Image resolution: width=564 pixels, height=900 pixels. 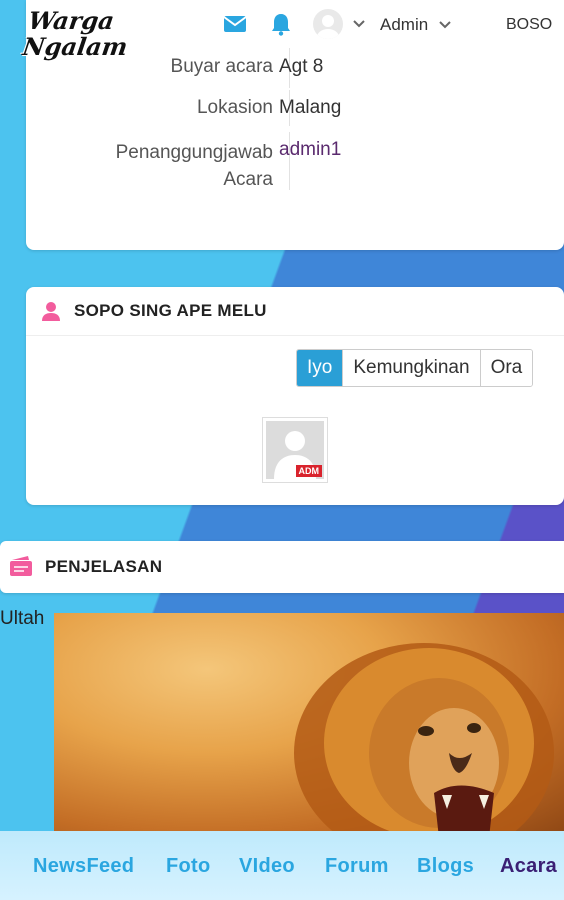 What do you see at coordinates (320, 368) in the screenshot?
I see `rsvp-yes-button: Iyo` at bounding box center [320, 368].